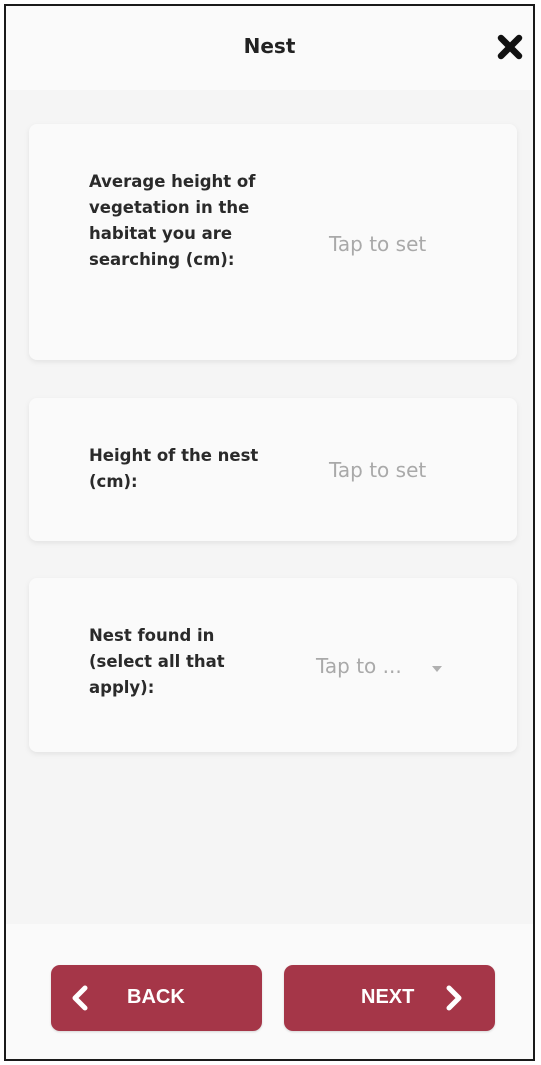  I want to click on header-bar: Nest, so click(269, 48).